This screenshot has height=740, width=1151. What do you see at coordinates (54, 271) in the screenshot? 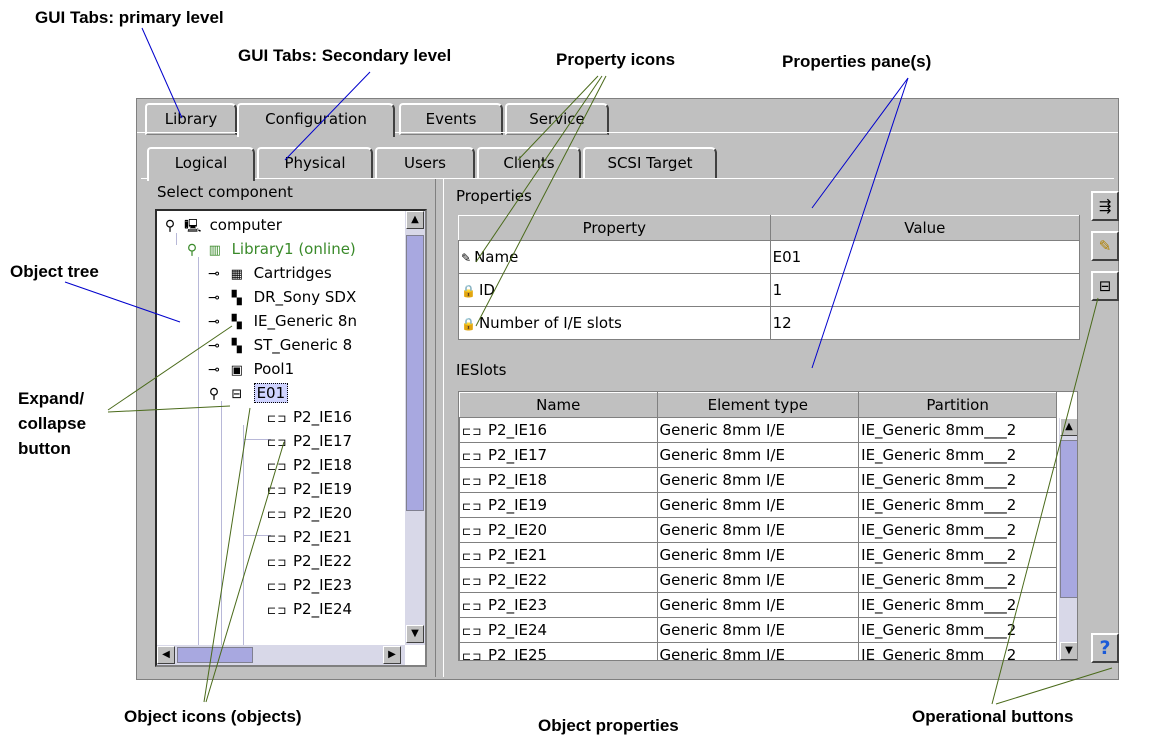
I see `callout-object-tree: Object tree` at bounding box center [54, 271].